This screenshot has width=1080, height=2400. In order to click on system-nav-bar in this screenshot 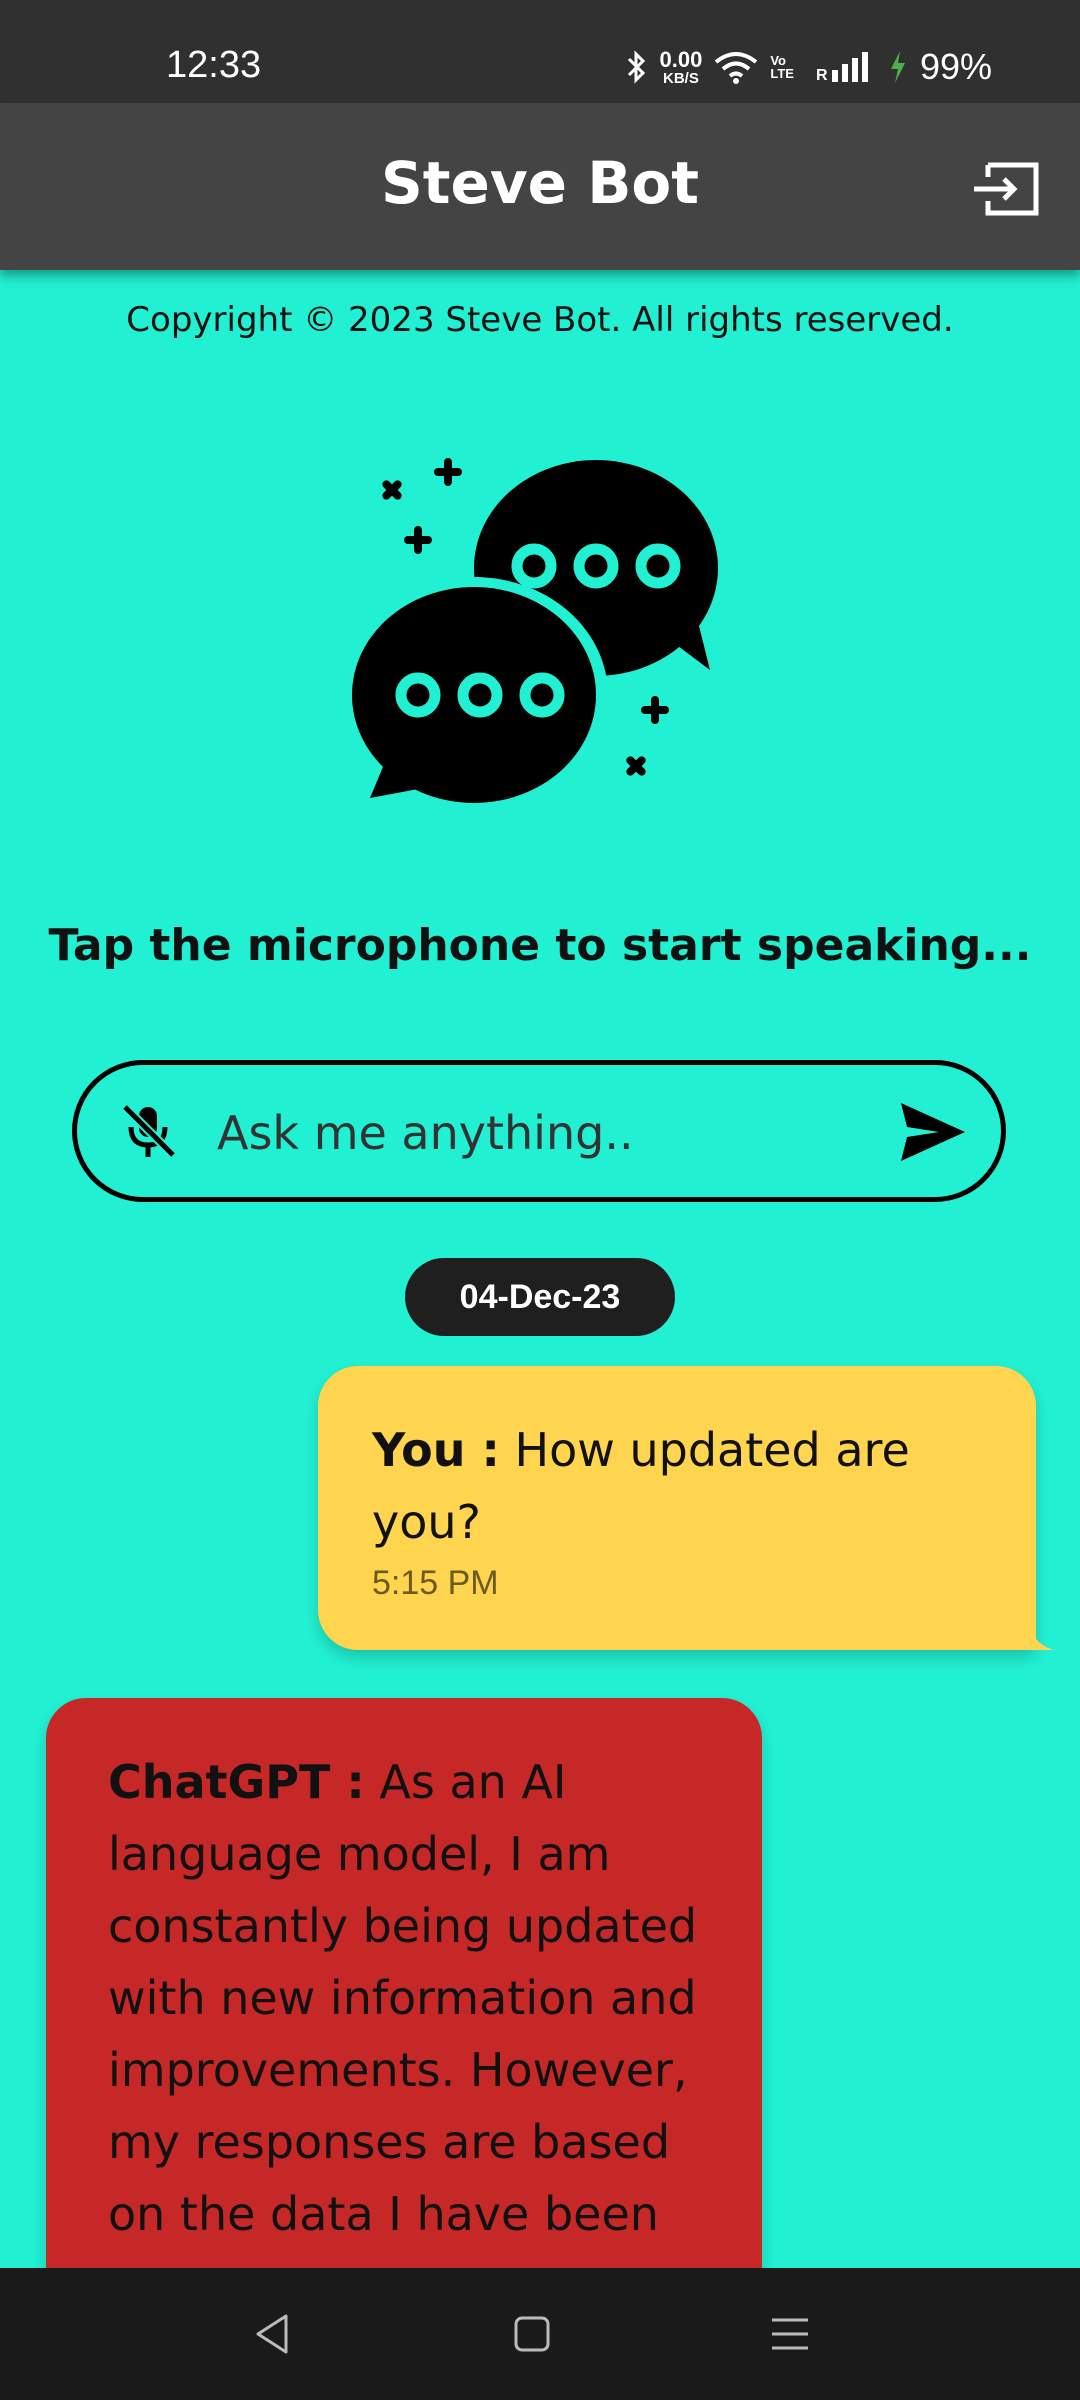, I will do `click(540, 2334)`.